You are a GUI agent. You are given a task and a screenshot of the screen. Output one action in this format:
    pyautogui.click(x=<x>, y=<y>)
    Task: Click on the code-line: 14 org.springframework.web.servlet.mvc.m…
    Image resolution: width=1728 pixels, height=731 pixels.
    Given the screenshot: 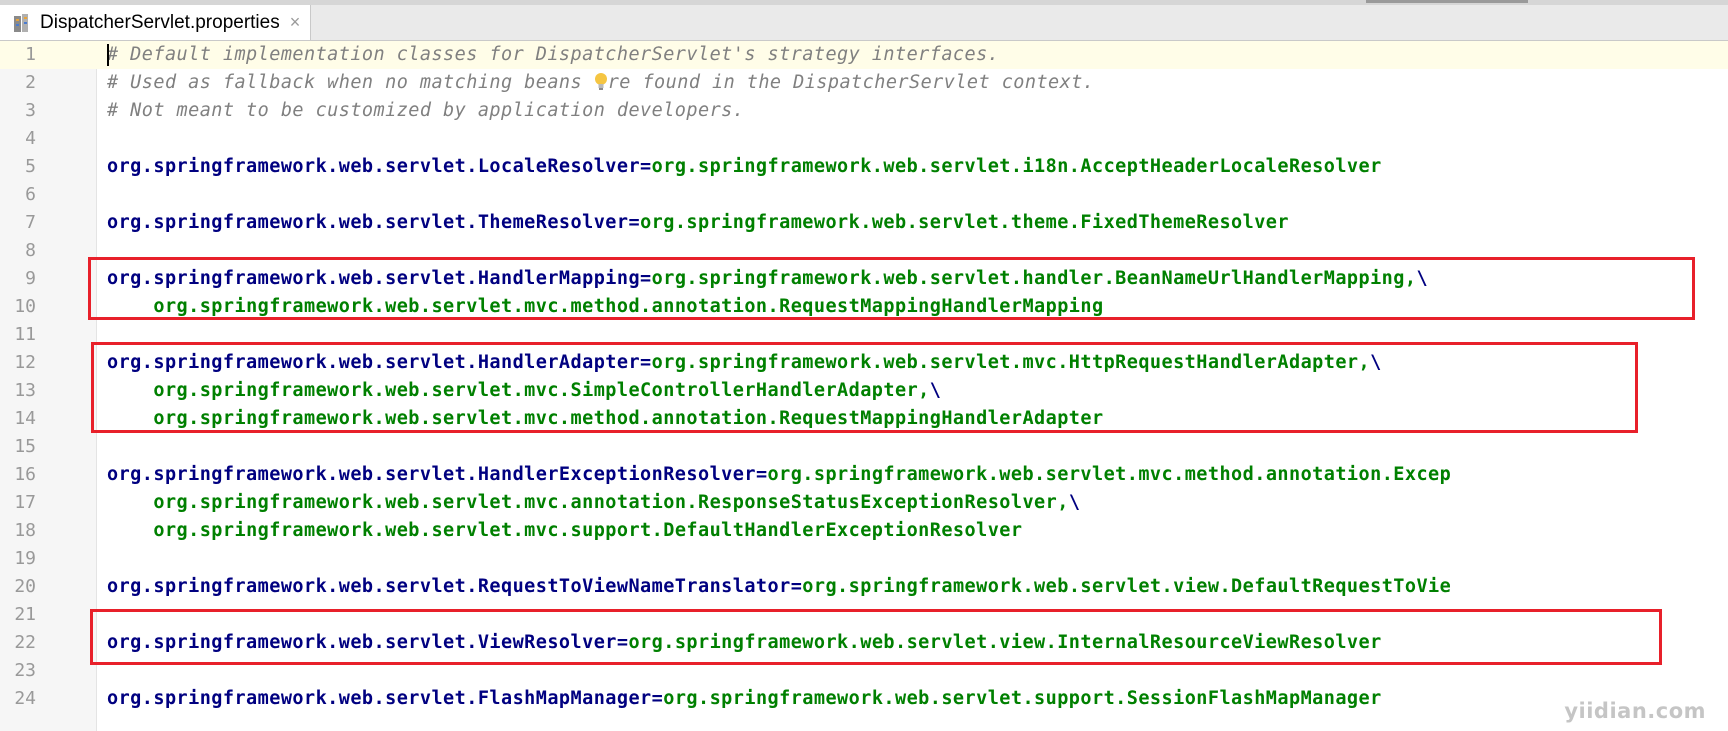 What is the action you would take?
    pyautogui.click(x=864, y=419)
    